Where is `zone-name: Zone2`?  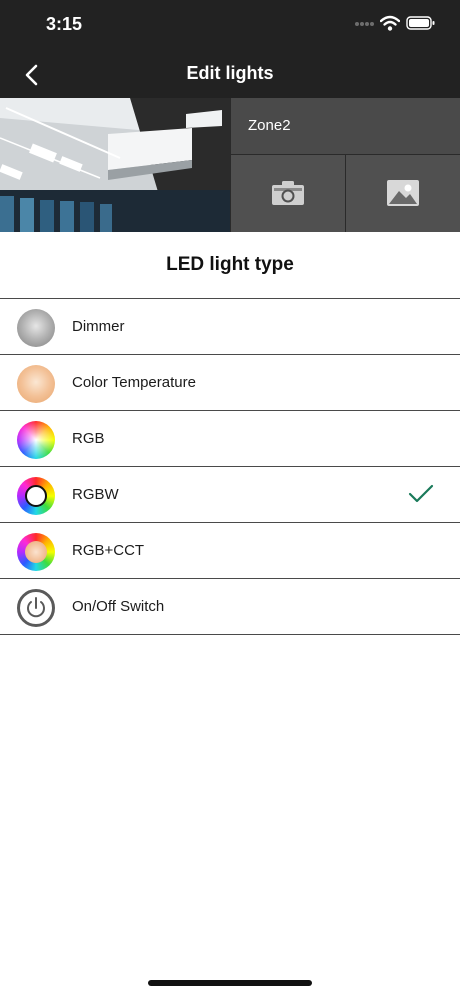
zone-name: Zone2 is located at coordinates (269, 125).